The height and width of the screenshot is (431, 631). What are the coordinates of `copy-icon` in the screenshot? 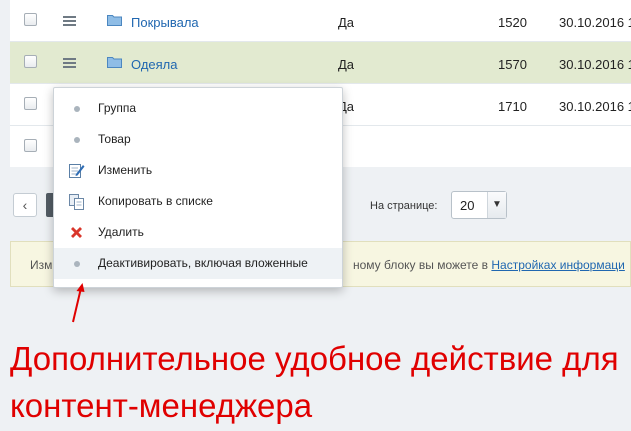 It's located at (76, 202).